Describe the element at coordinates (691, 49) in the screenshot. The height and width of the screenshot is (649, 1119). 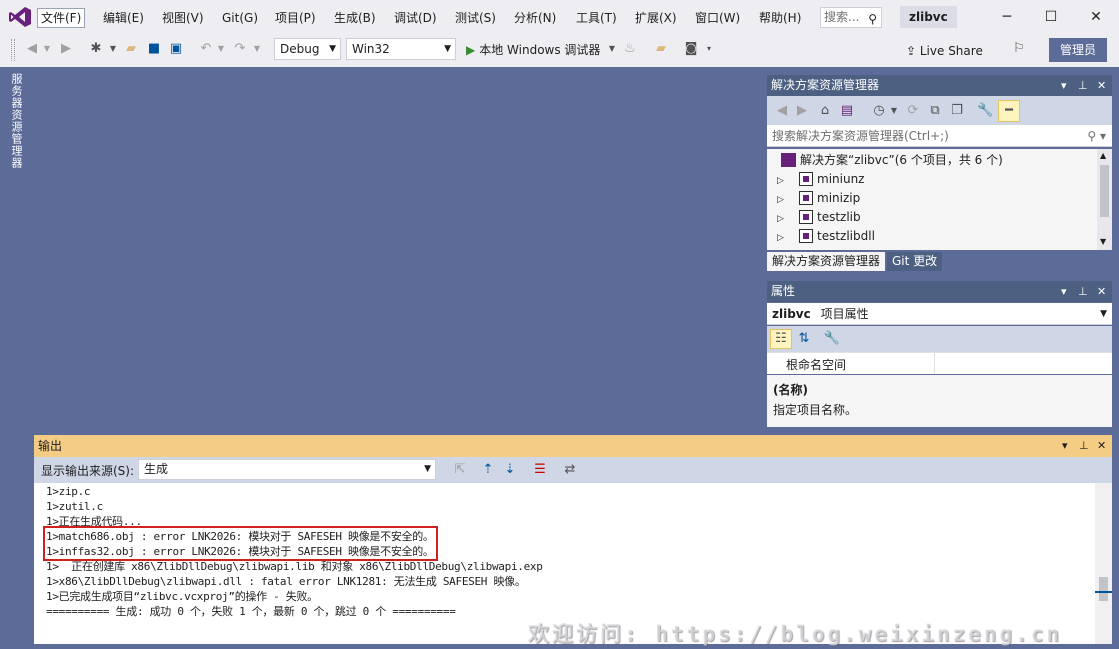
I see `screenshot-icon: ◙` at that location.